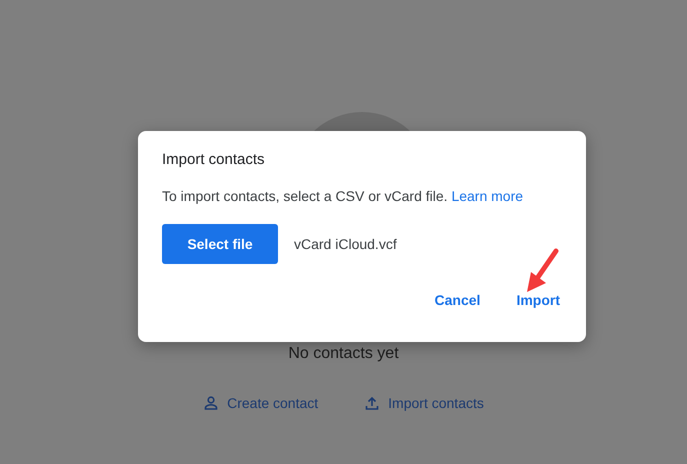  I want to click on cancel-button: Cancel, so click(457, 300).